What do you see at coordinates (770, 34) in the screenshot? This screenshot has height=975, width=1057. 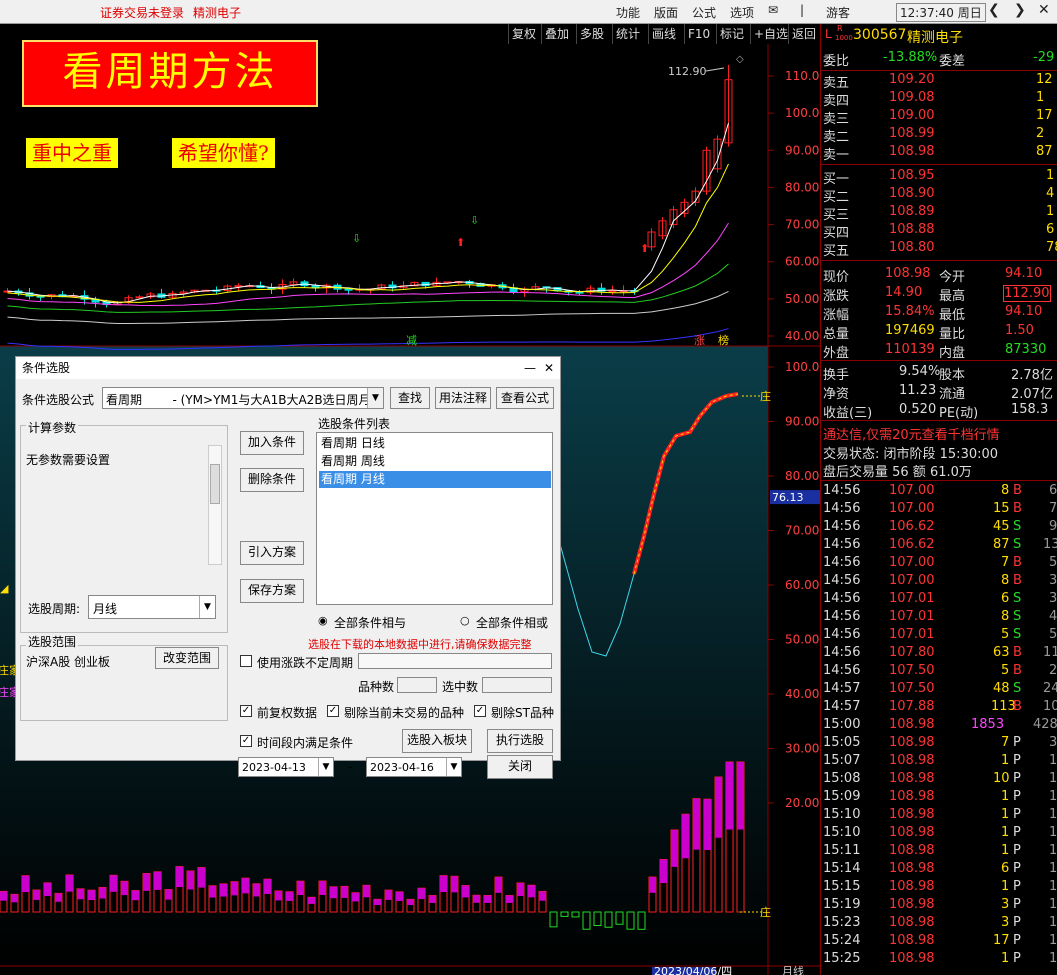 I see `toolbar-7-button: +自选` at bounding box center [770, 34].